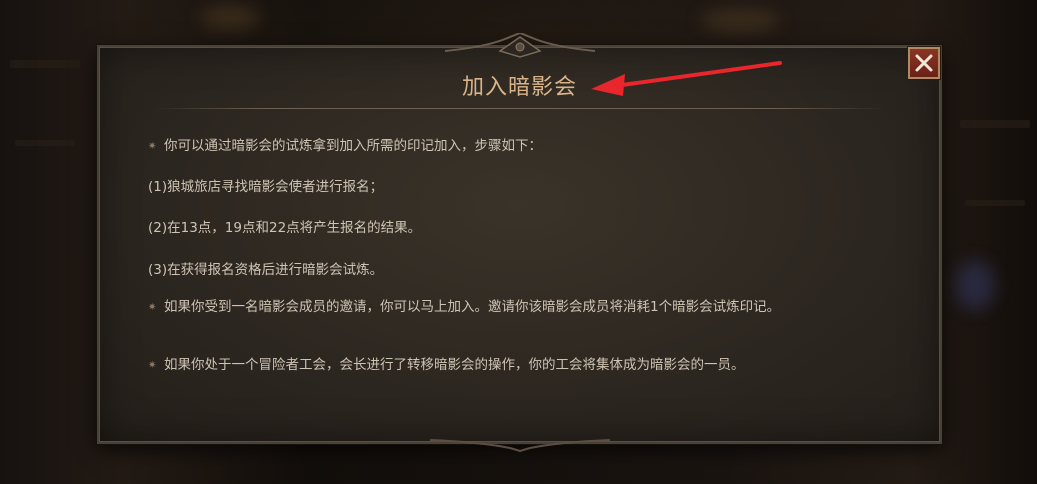 The height and width of the screenshot is (484, 1037). What do you see at coordinates (519, 45) in the screenshot?
I see `top-ornament-icon` at bounding box center [519, 45].